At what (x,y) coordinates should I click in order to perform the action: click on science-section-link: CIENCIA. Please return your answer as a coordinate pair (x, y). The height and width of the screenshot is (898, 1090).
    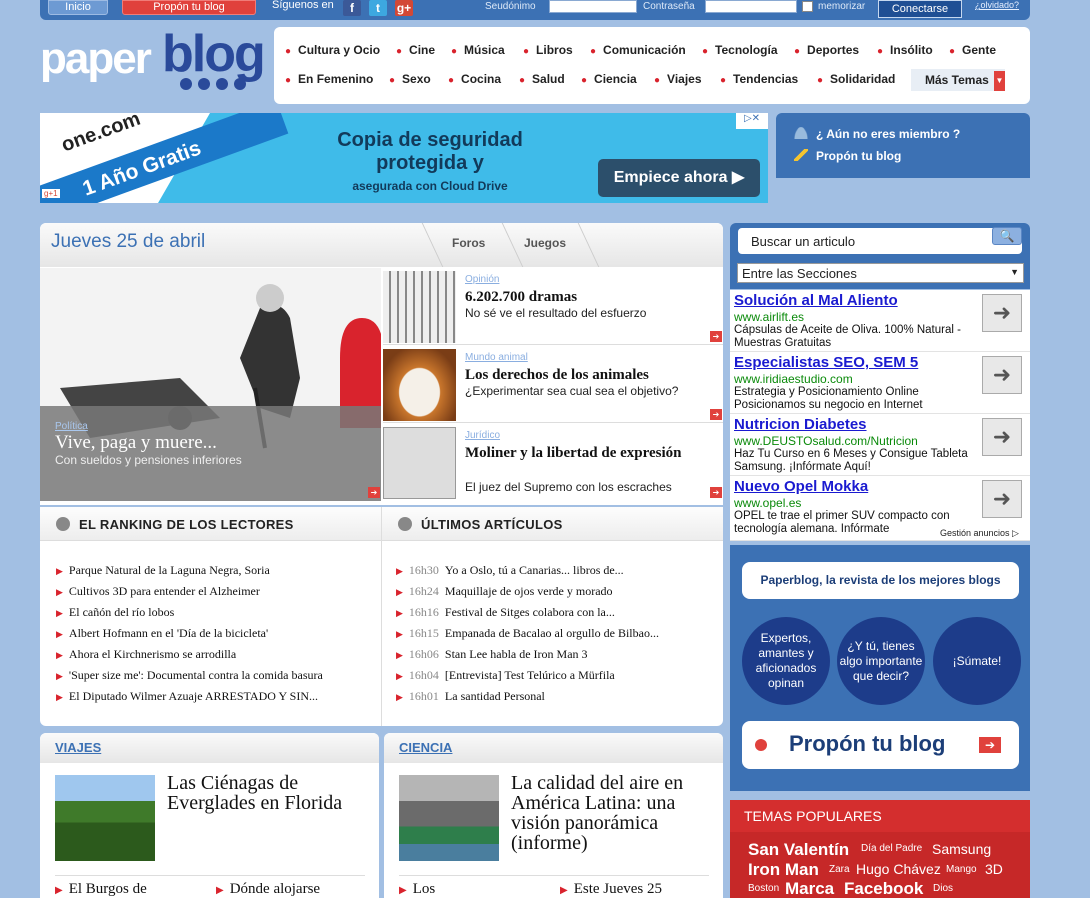
    Looking at the image, I should click on (425, 747).